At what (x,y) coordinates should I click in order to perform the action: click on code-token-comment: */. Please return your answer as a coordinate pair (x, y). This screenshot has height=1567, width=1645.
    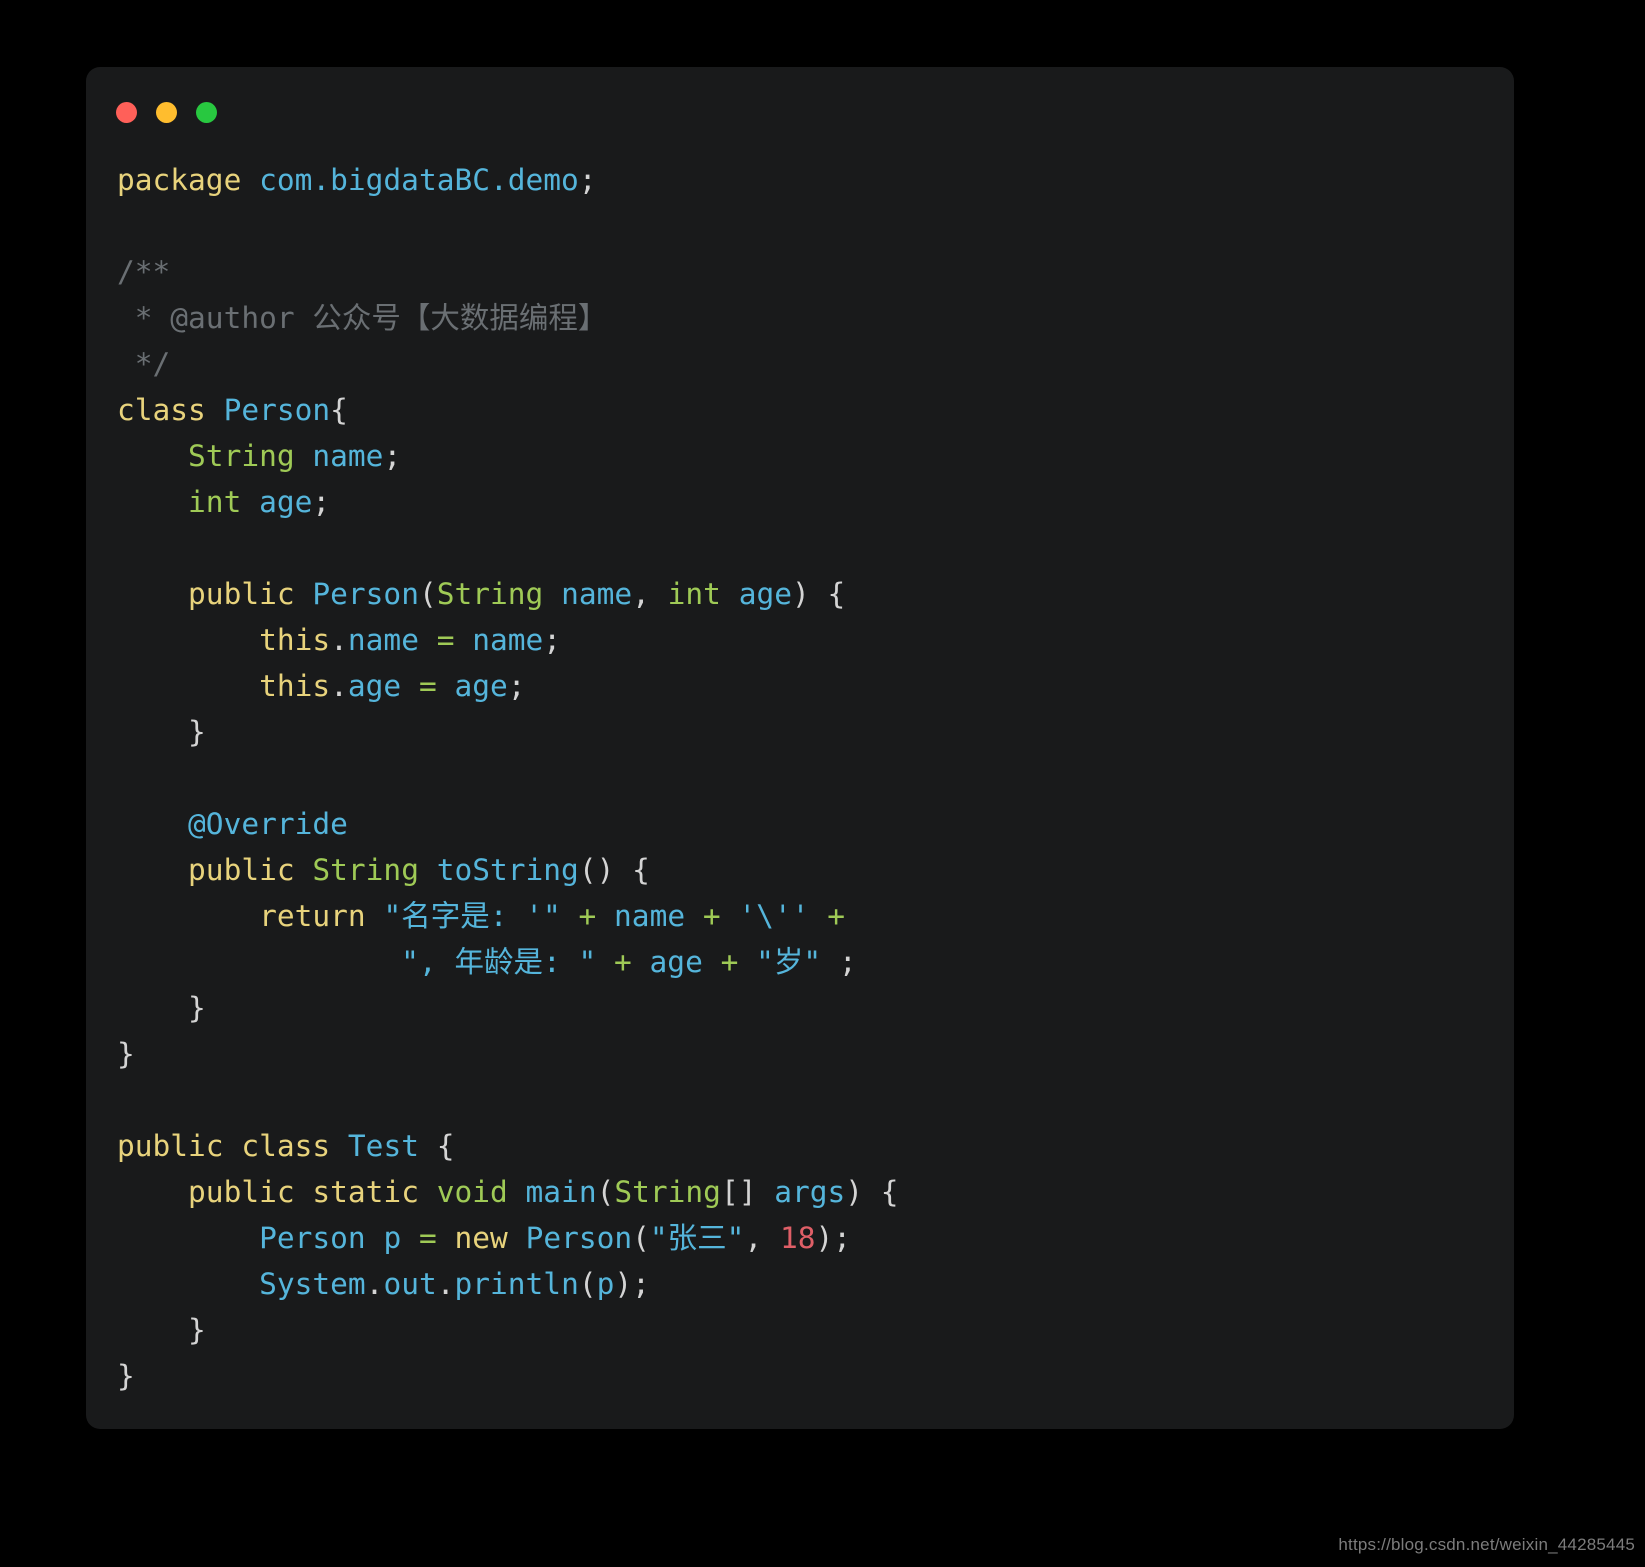
    Looking at the image, I should click on (144, 364).